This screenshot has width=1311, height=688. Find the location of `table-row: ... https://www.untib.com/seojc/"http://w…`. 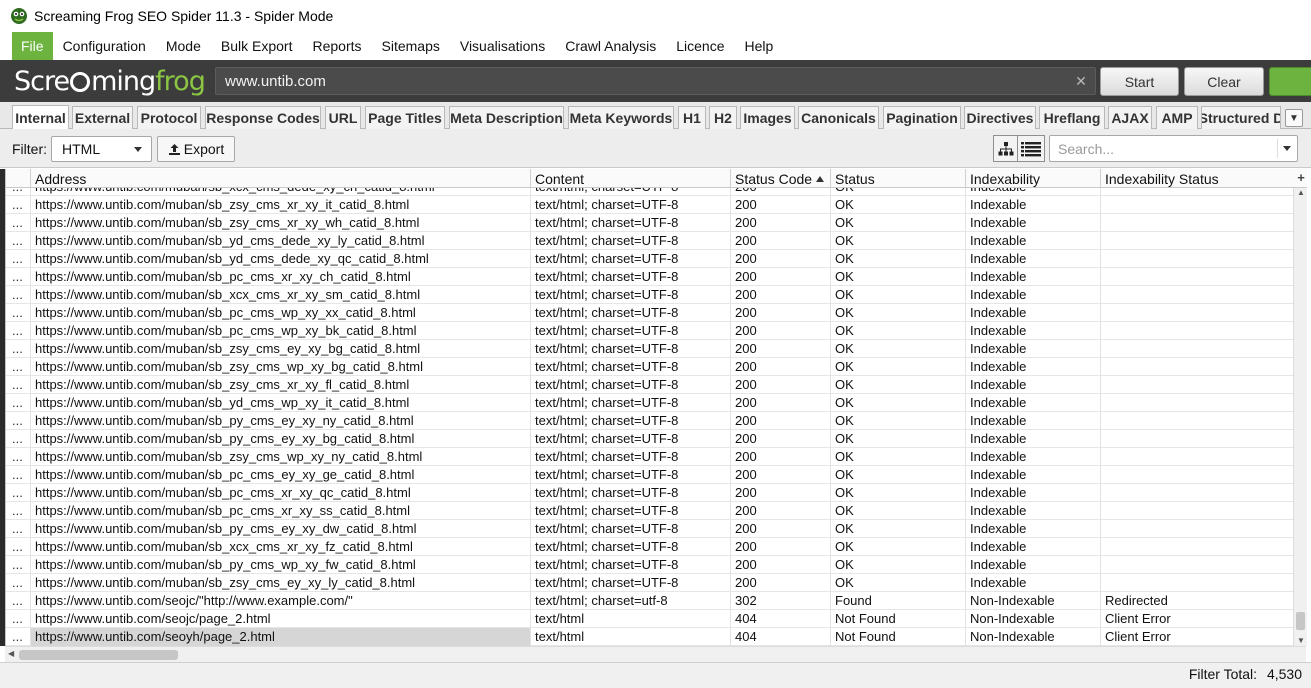

table-row: ... https://www.untib.com/seojc/"http://w… is located at coordinates (649, 601).